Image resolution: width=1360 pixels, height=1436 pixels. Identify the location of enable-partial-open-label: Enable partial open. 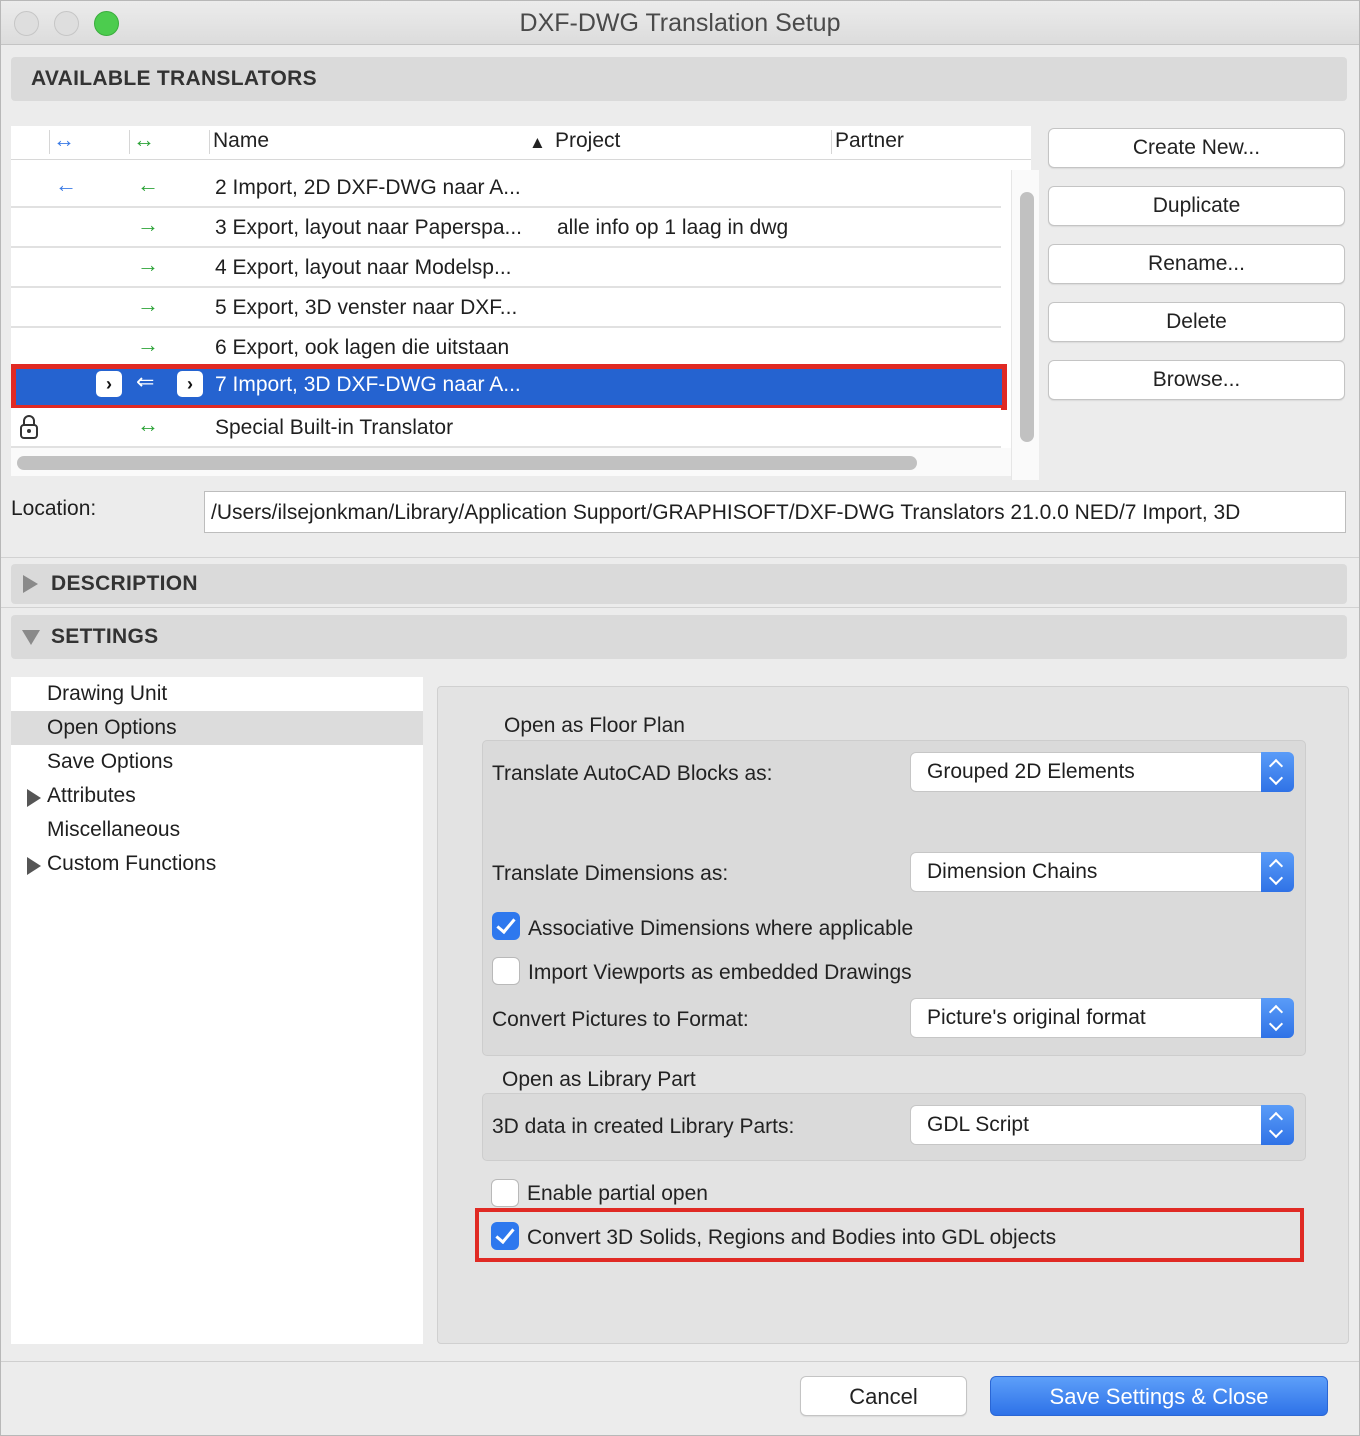
(617, 1193).